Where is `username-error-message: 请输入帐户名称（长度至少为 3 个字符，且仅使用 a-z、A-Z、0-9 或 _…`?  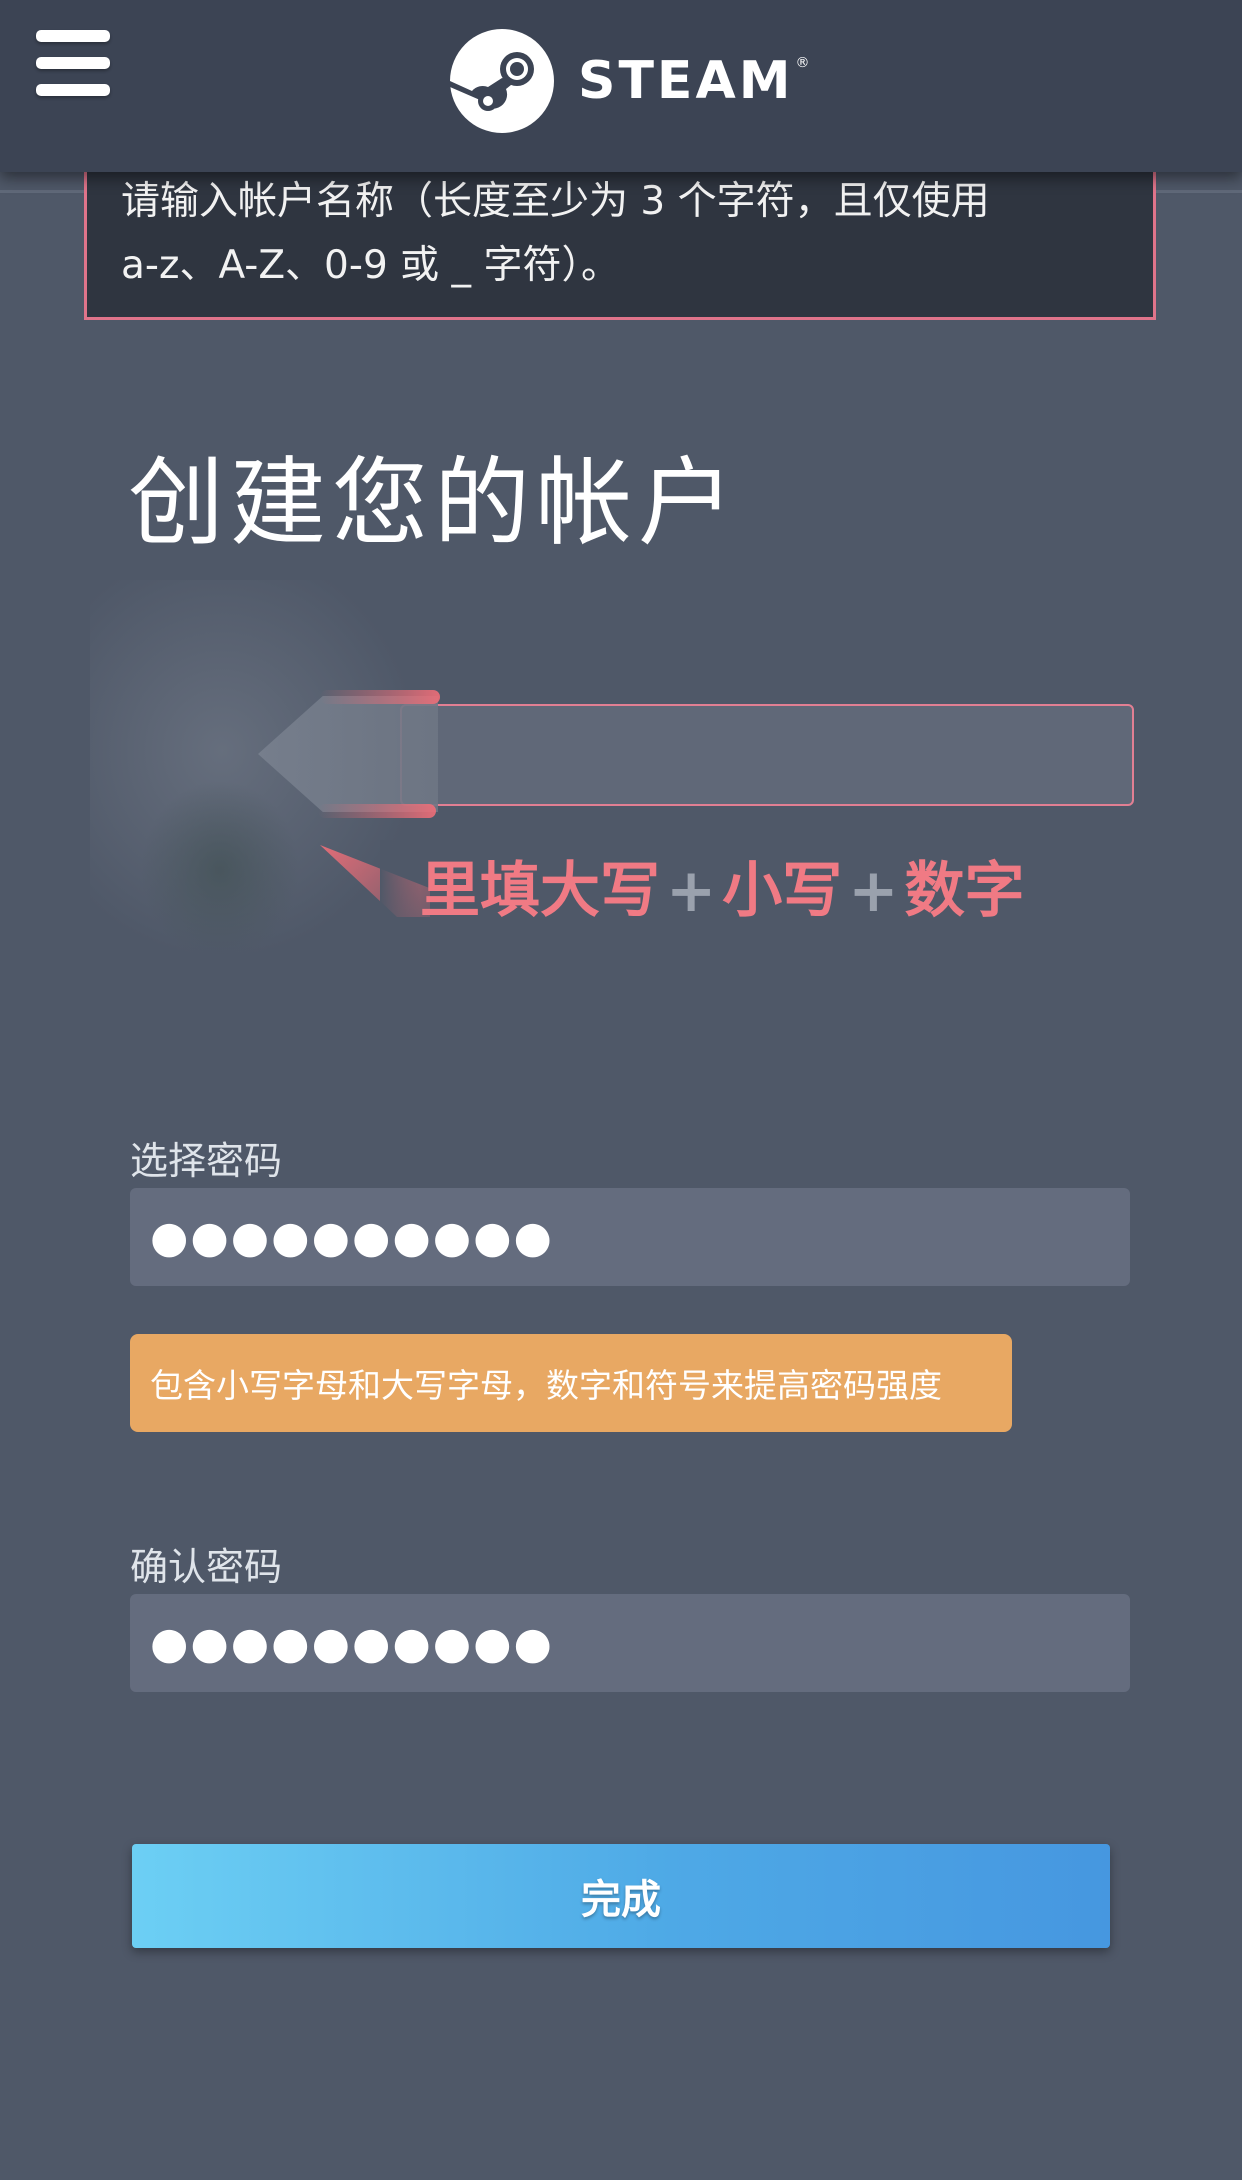
username-error-message: 请输入帐户名称（长度至少为 3 个字符，且仅使用 a-z、A-Z、0-9 或 _… is located at coordinates (620, 235).